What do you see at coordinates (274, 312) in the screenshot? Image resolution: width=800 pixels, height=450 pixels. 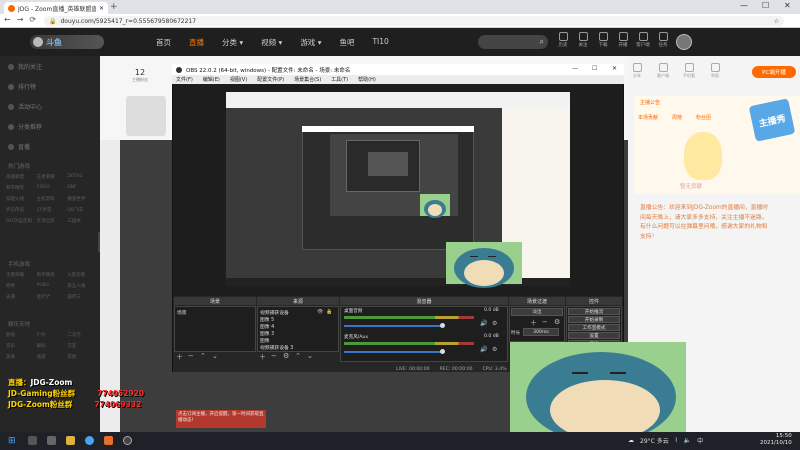 I see `source-item: 视频捕获设备` at bounding box center [274, 312].